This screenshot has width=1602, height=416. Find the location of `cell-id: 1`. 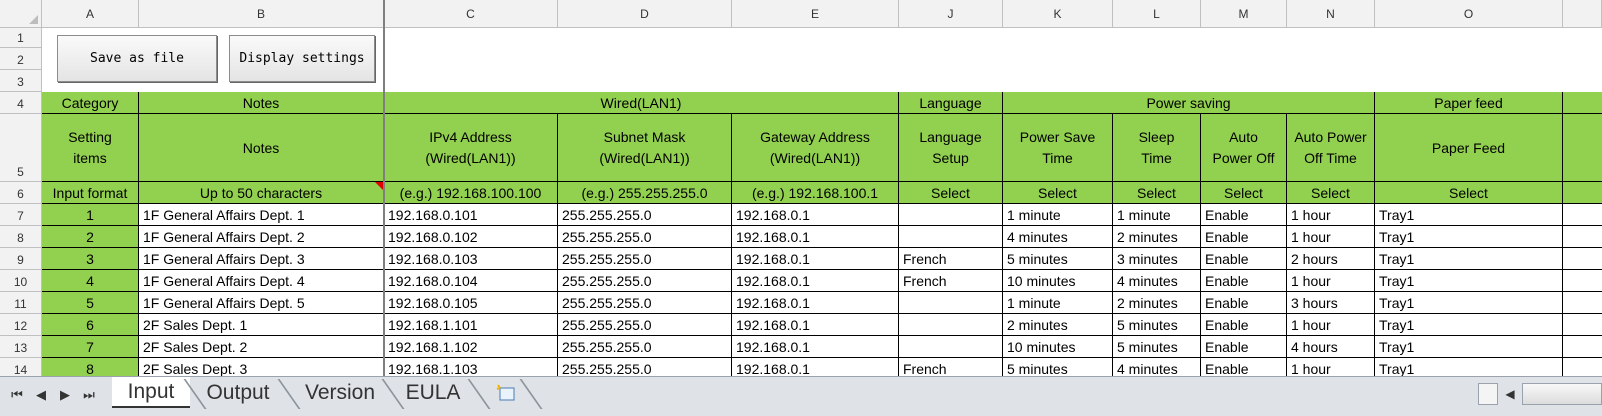

cell-id: 1 is located at coordinates (90, 215).